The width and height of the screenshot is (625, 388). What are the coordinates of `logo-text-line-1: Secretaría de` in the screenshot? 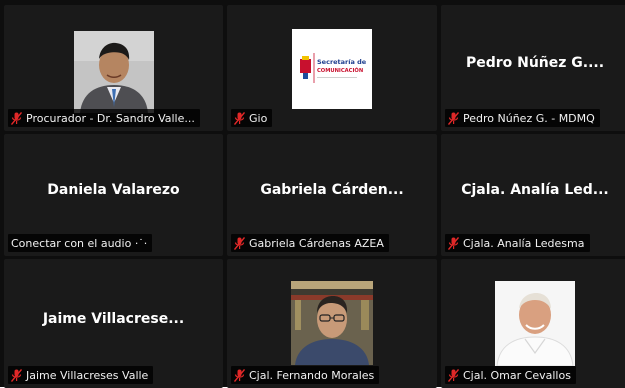 It's located at (342, 62).